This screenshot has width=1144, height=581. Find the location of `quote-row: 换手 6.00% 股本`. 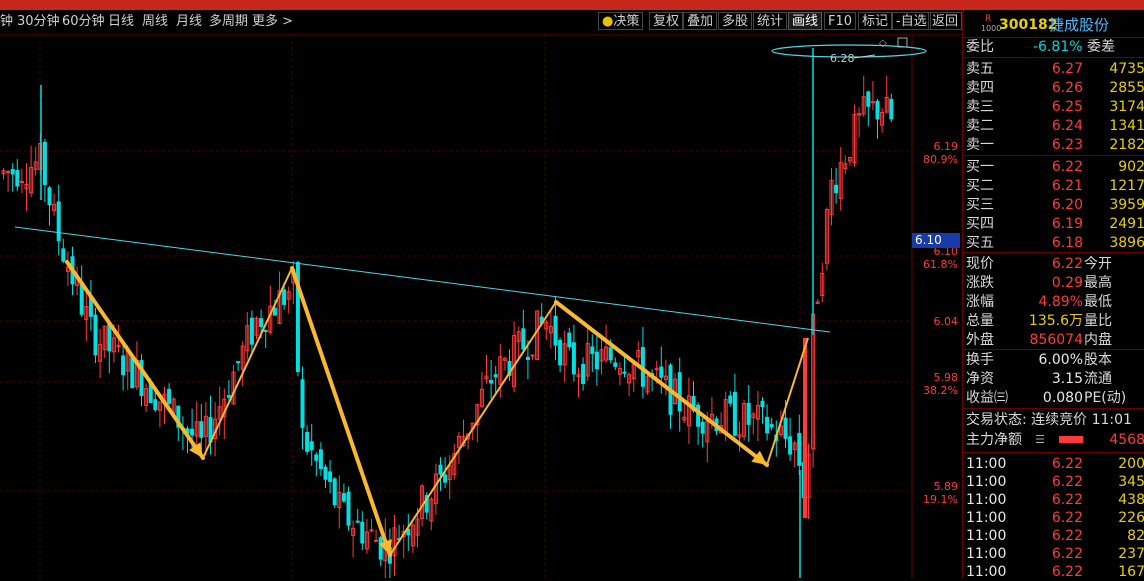

quote-row: 换手 6.00% 股本 is located at coordinates (1053, 360).